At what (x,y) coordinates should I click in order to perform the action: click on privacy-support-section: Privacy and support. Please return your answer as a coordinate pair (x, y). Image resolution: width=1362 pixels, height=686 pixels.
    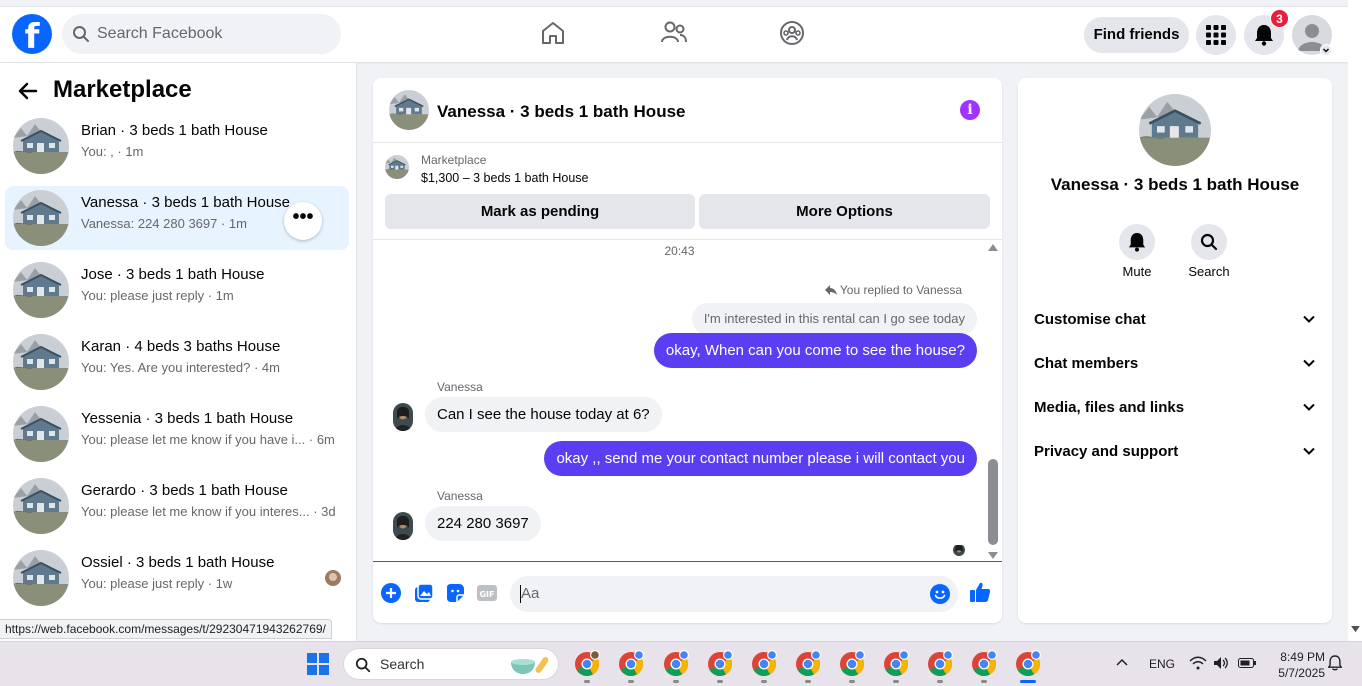
    Looking at the image, I should click on (1175, 452).